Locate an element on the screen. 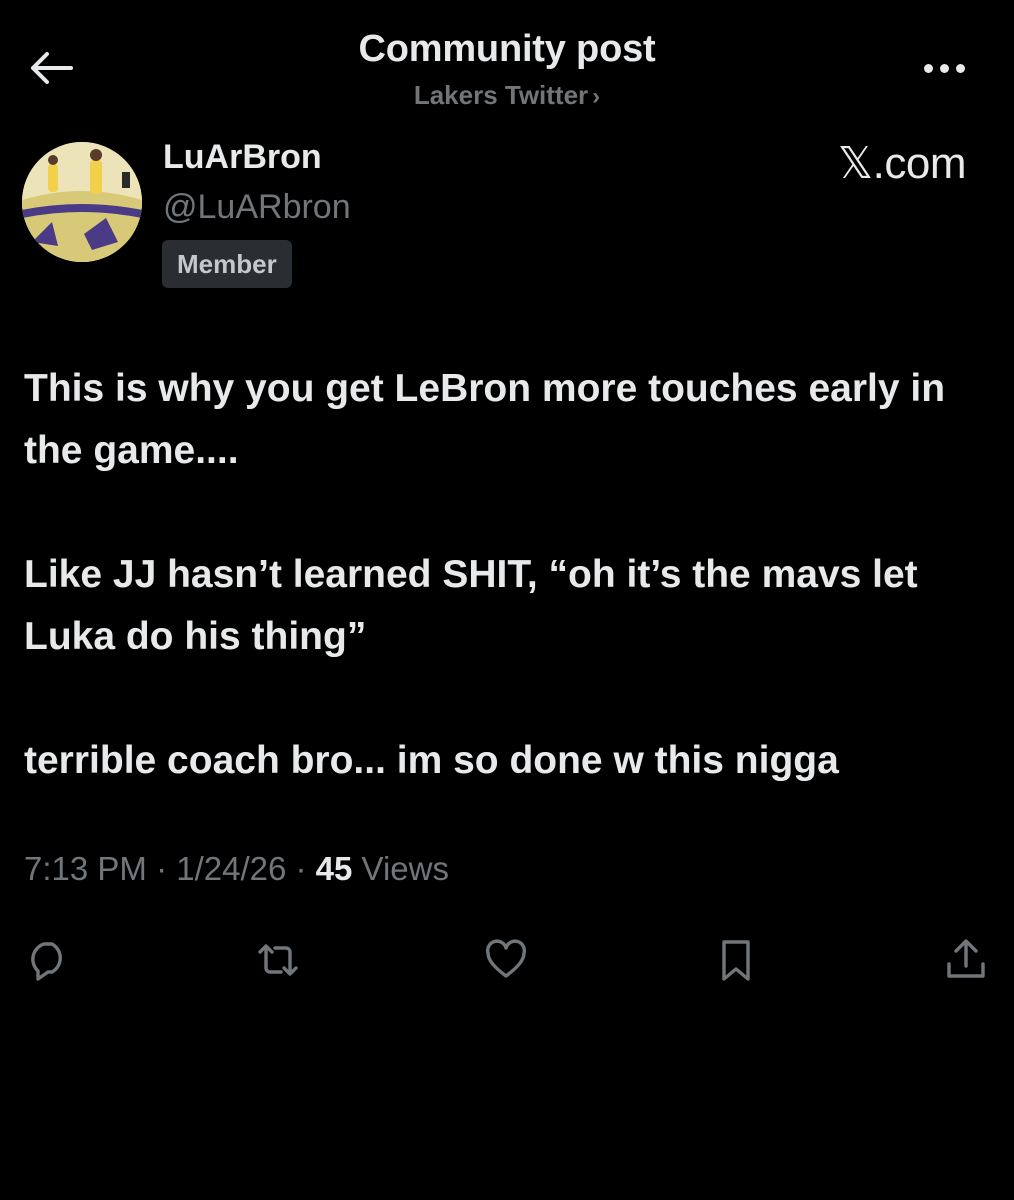 The height and width of the screenshot is (1200, 1014). share-button is located at coordinates (966, 960).